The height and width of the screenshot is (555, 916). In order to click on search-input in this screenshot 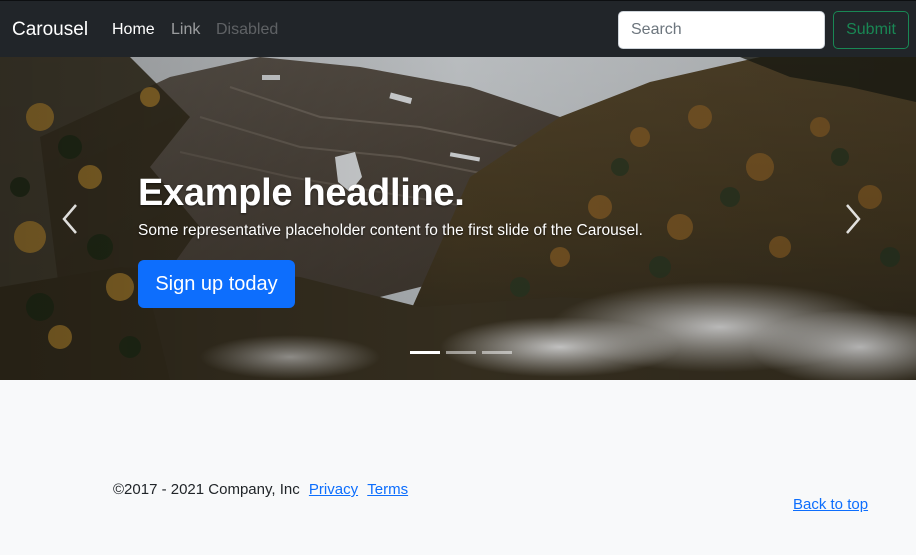, I will do `click(721, 30)`.